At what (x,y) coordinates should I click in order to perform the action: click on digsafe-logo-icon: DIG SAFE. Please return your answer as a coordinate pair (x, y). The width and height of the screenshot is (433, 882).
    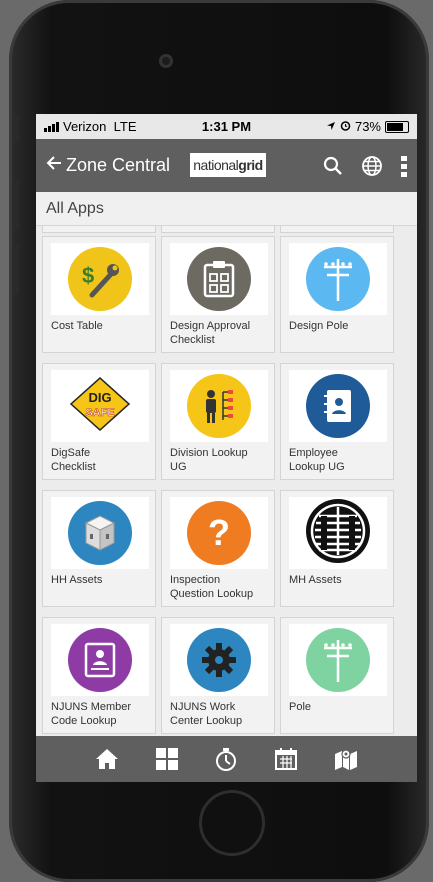
    Looking at the image, I should click on (100, 406).